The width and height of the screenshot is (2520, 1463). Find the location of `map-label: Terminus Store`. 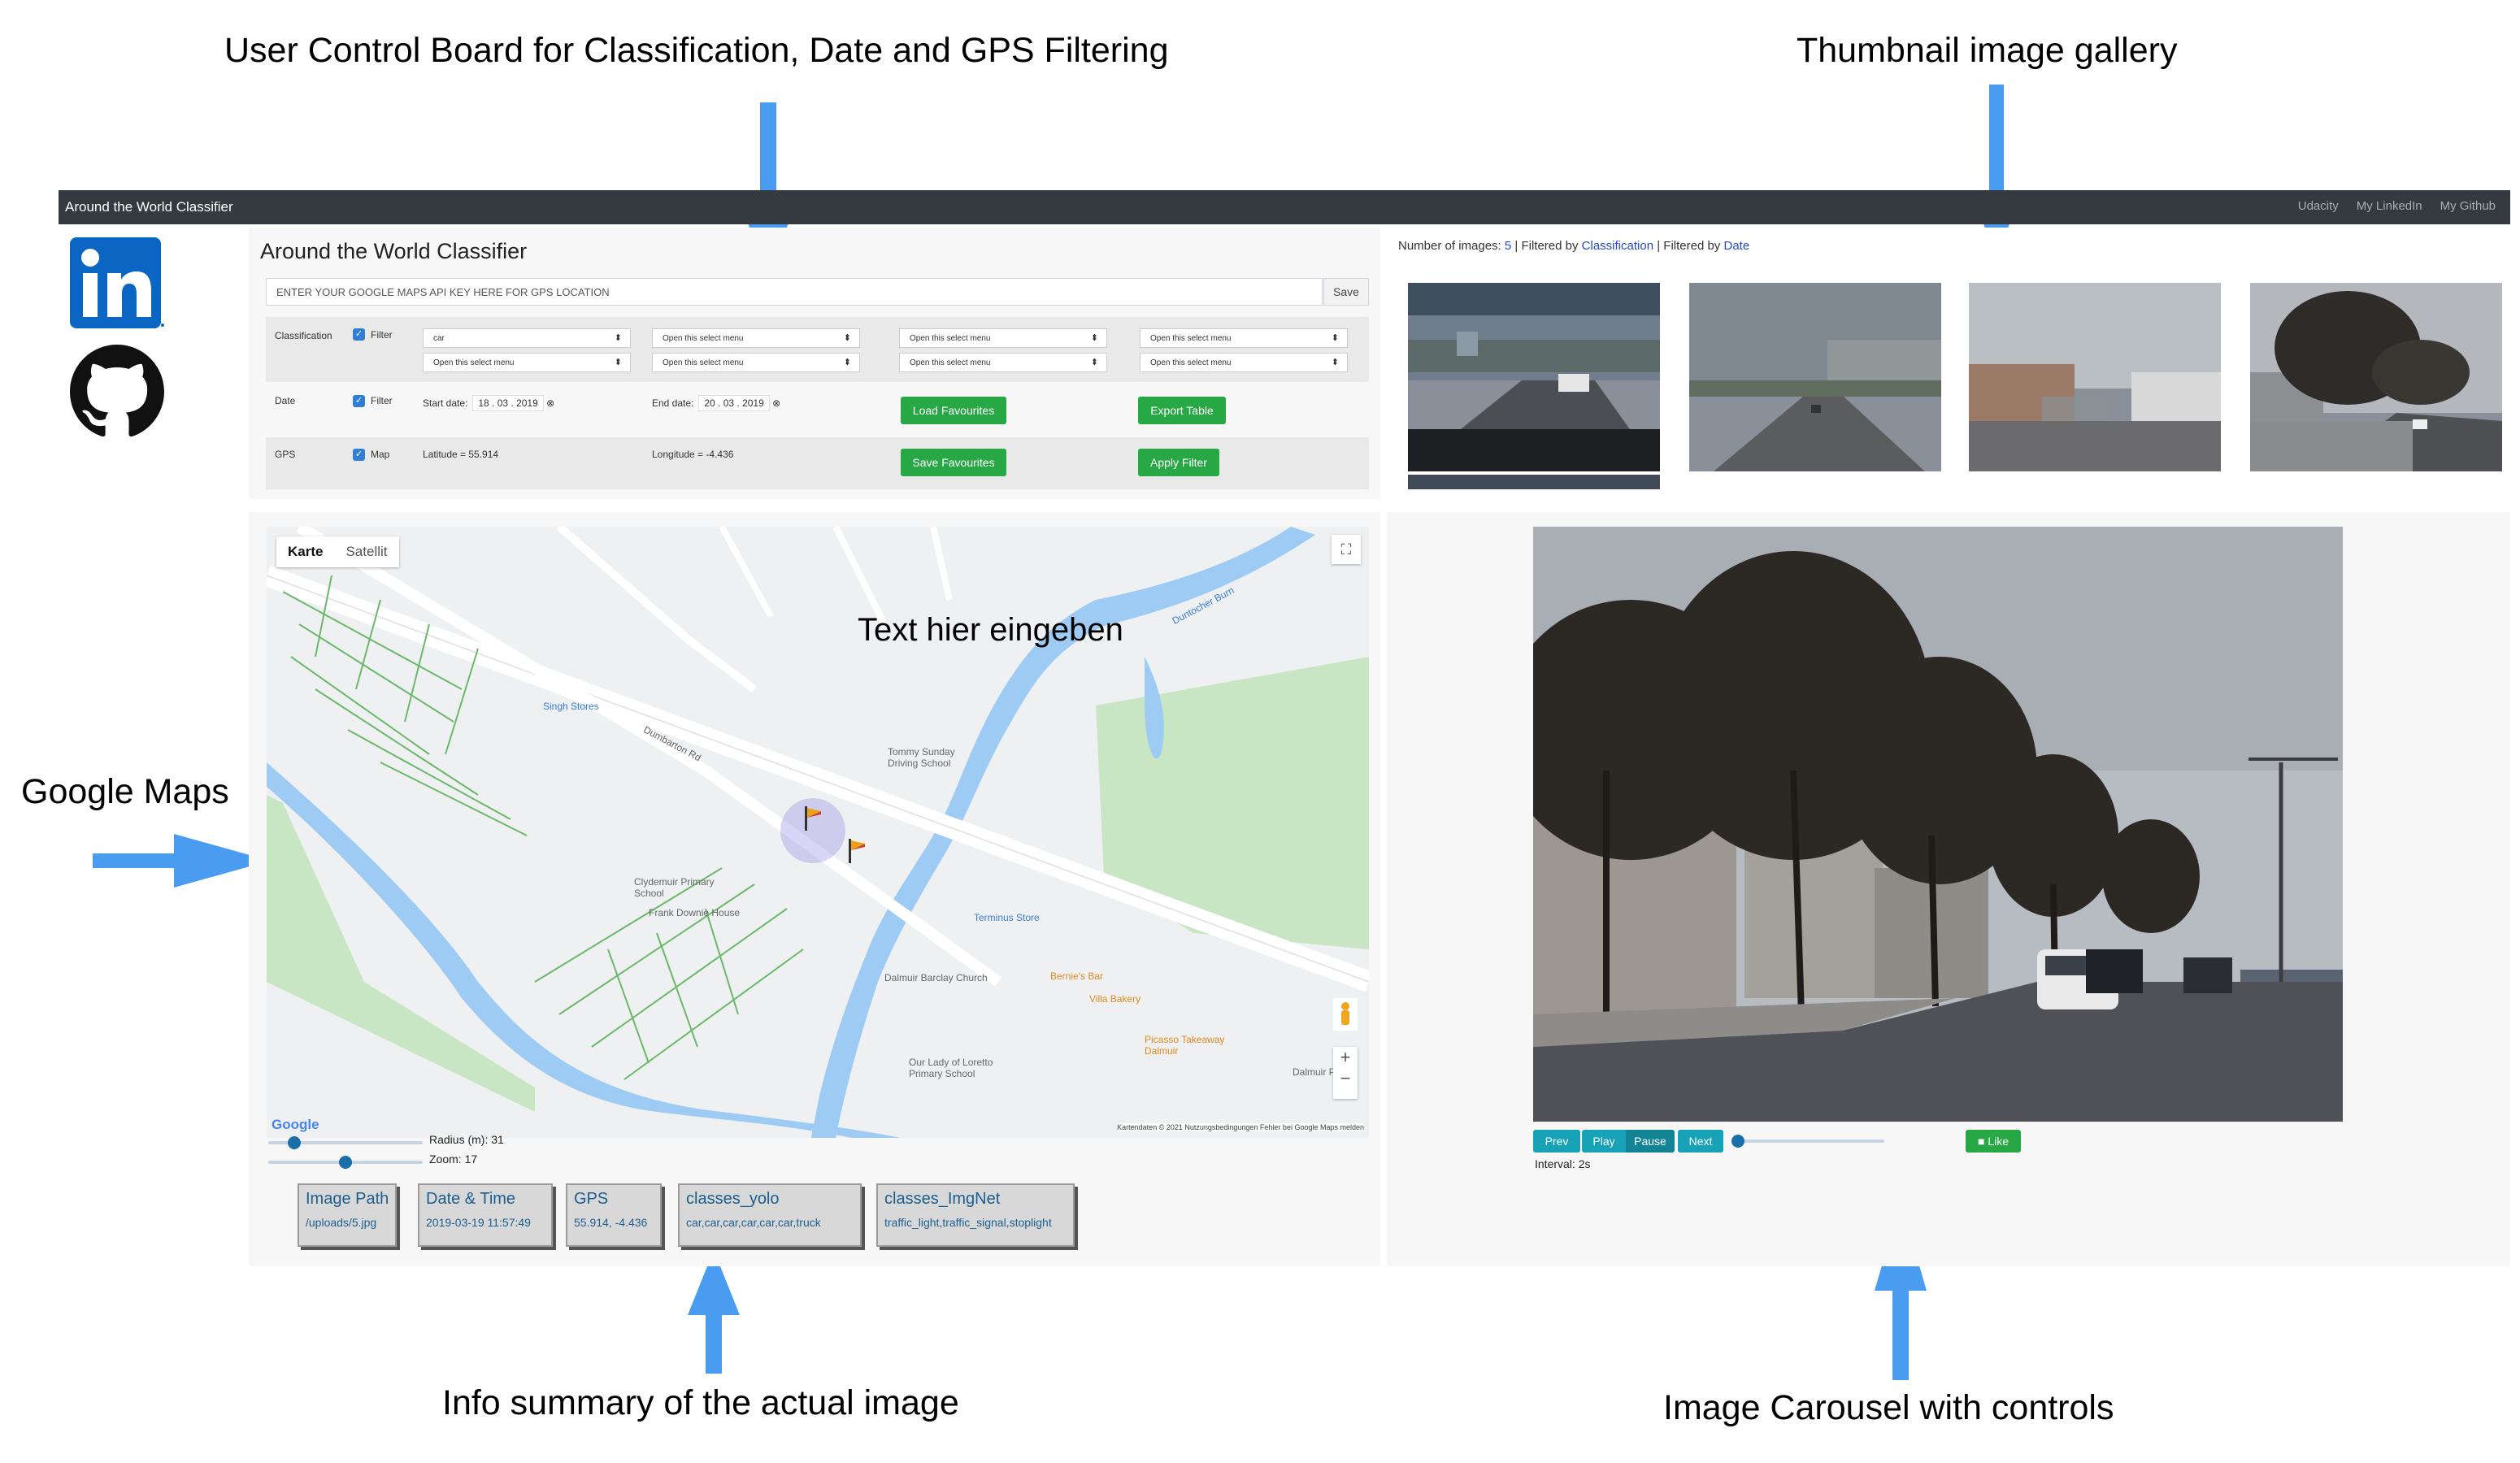

map-label: Terminus Store is located at coordinates (1007, 917).